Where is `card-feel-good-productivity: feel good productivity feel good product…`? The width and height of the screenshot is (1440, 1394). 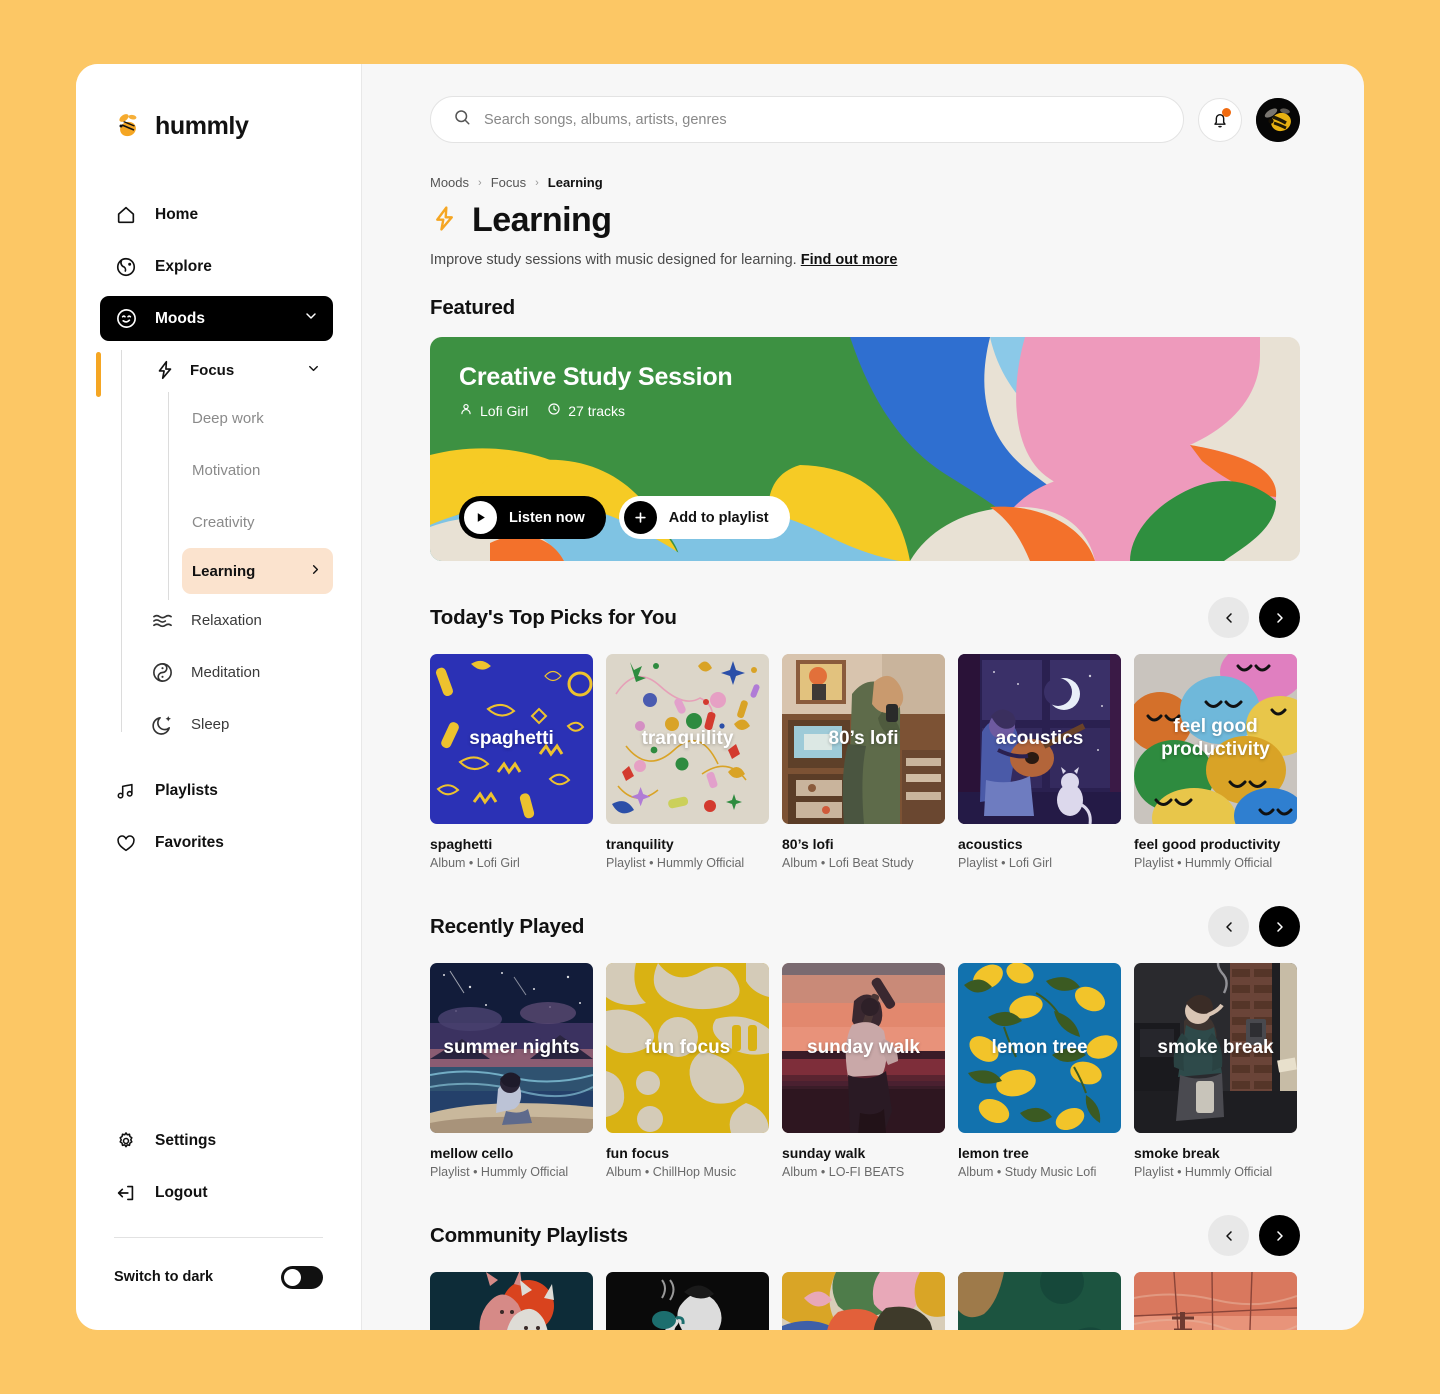
card-feel-good-productivity: feel good productivity feel good product… is located at coordinates (1215, 762).